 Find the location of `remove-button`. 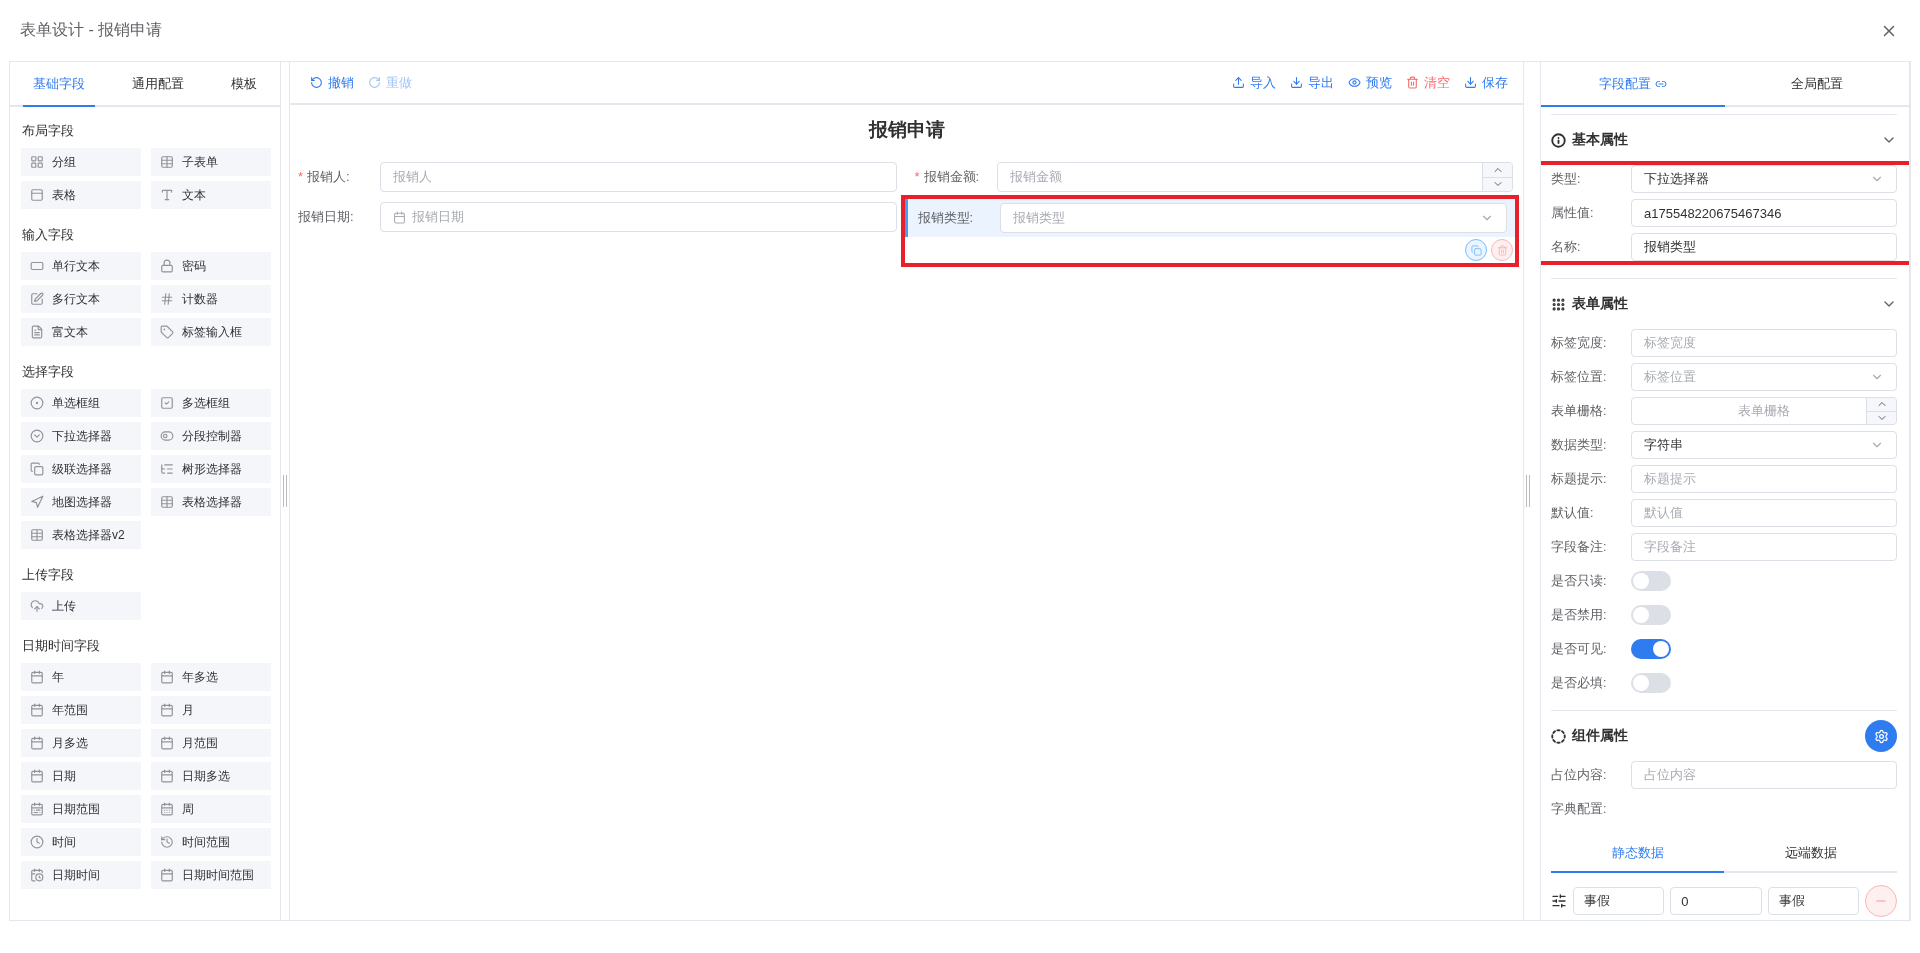

remove-button is located at coordinates (1881, 901).